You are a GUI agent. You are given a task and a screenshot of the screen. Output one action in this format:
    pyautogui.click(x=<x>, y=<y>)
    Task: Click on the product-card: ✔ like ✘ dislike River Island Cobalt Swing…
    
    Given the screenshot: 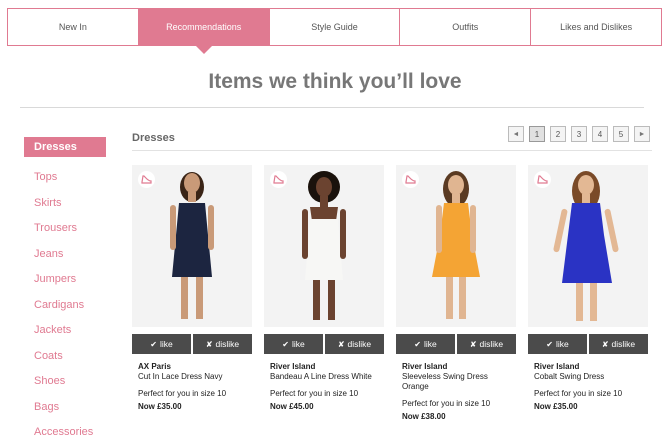 What is the action you would take?
    pyautogui.click(x=588, y=293)
    